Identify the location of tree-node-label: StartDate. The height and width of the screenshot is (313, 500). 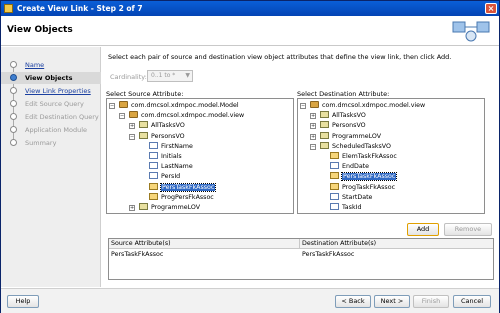
(357, 197).